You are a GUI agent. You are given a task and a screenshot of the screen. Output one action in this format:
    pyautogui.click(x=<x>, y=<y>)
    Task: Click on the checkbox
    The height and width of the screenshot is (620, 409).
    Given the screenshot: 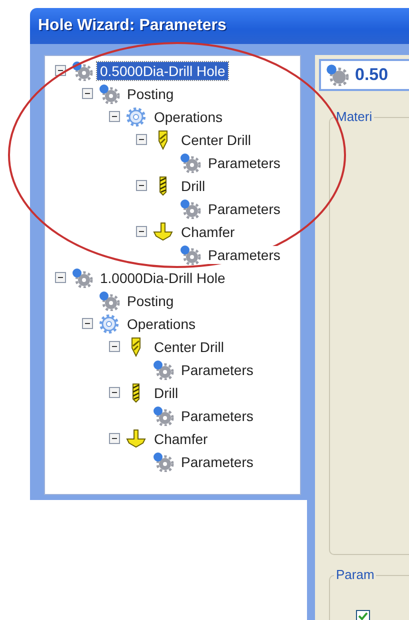 What is the action you would take?
    pyautogui.click(x=363, y=615)
    